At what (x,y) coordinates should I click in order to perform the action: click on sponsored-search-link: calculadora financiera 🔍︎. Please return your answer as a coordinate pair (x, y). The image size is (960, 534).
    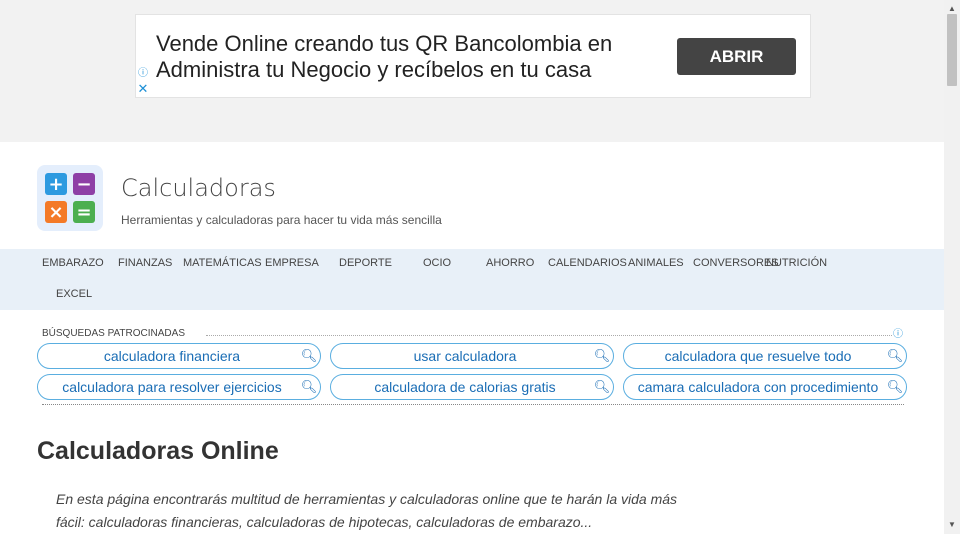
    Looking at the image, I should click on (179, 356).